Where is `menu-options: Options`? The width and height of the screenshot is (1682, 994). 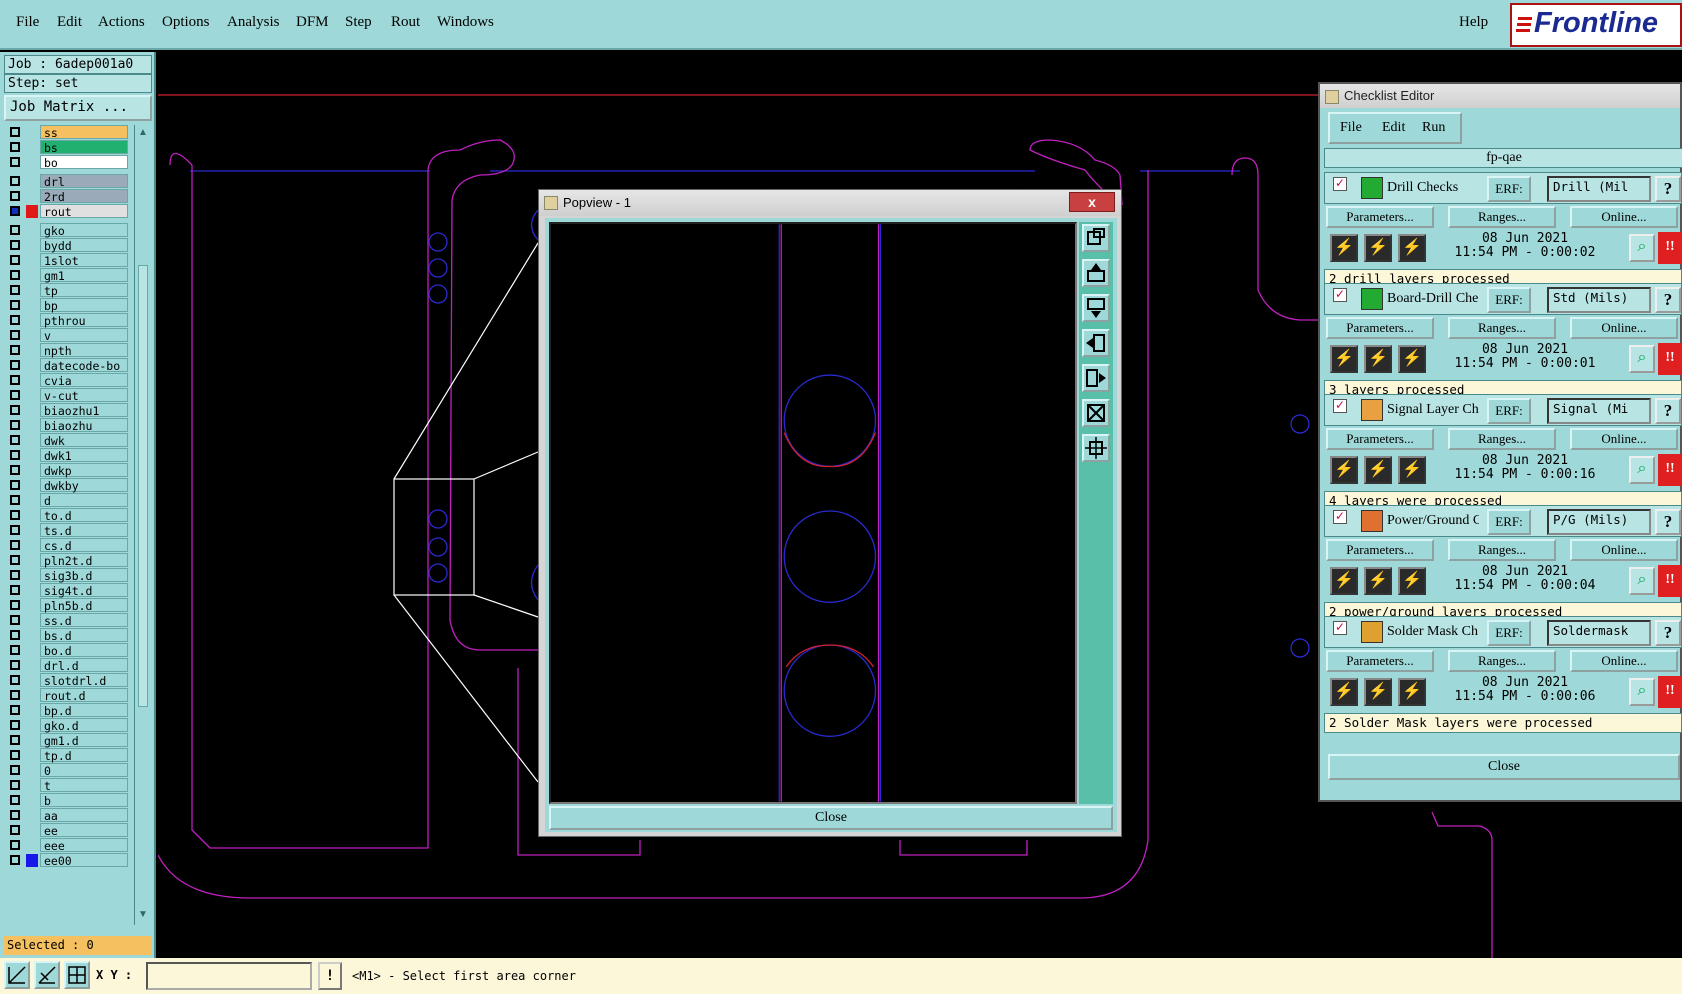 menu-options: Options is located at coordinates (186, 22).